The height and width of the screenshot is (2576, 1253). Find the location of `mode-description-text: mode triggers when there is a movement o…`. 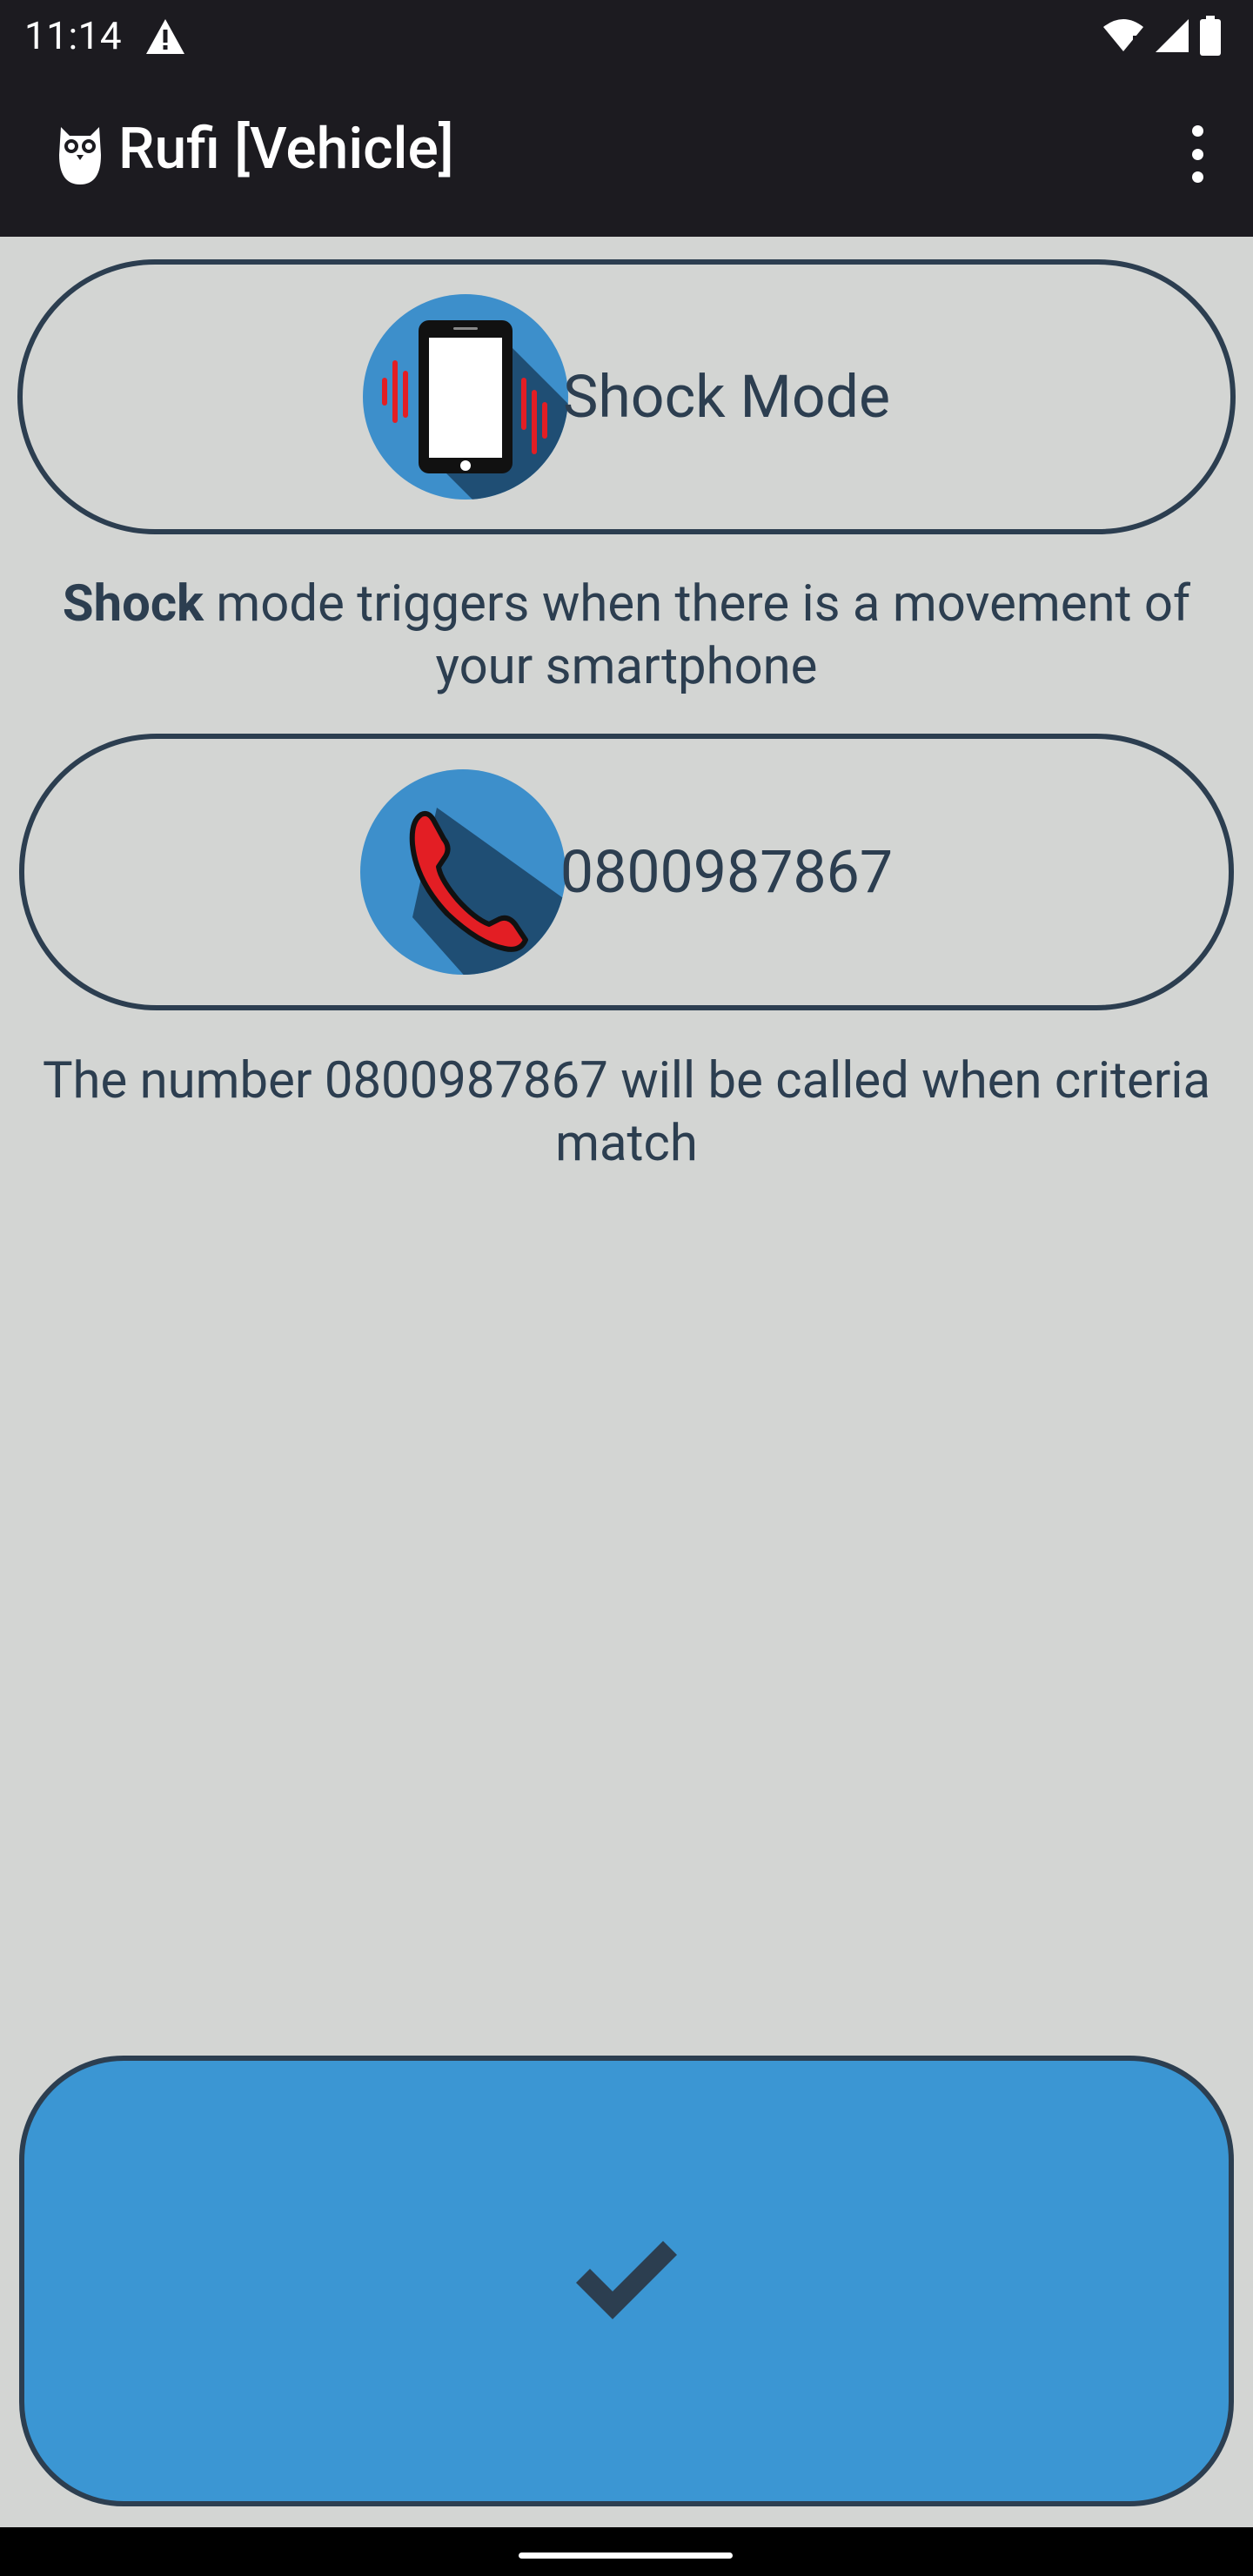

mode-description-text: mode triggers when there is a movement o… is located at coordinates (697, 635).